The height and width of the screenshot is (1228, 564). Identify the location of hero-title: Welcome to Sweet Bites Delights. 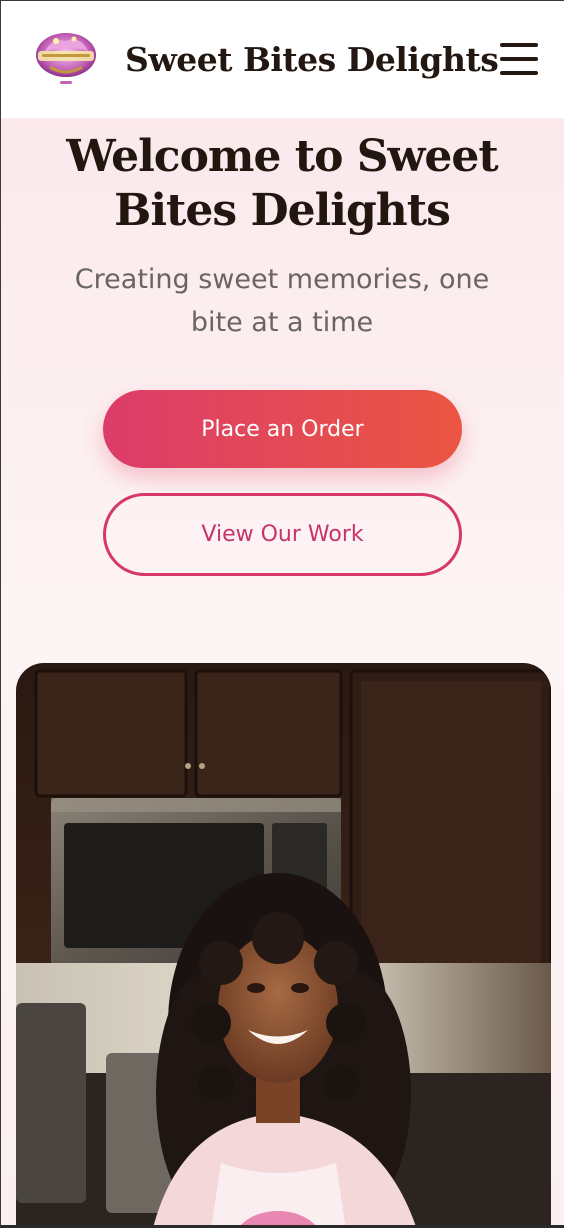
(282, 183).